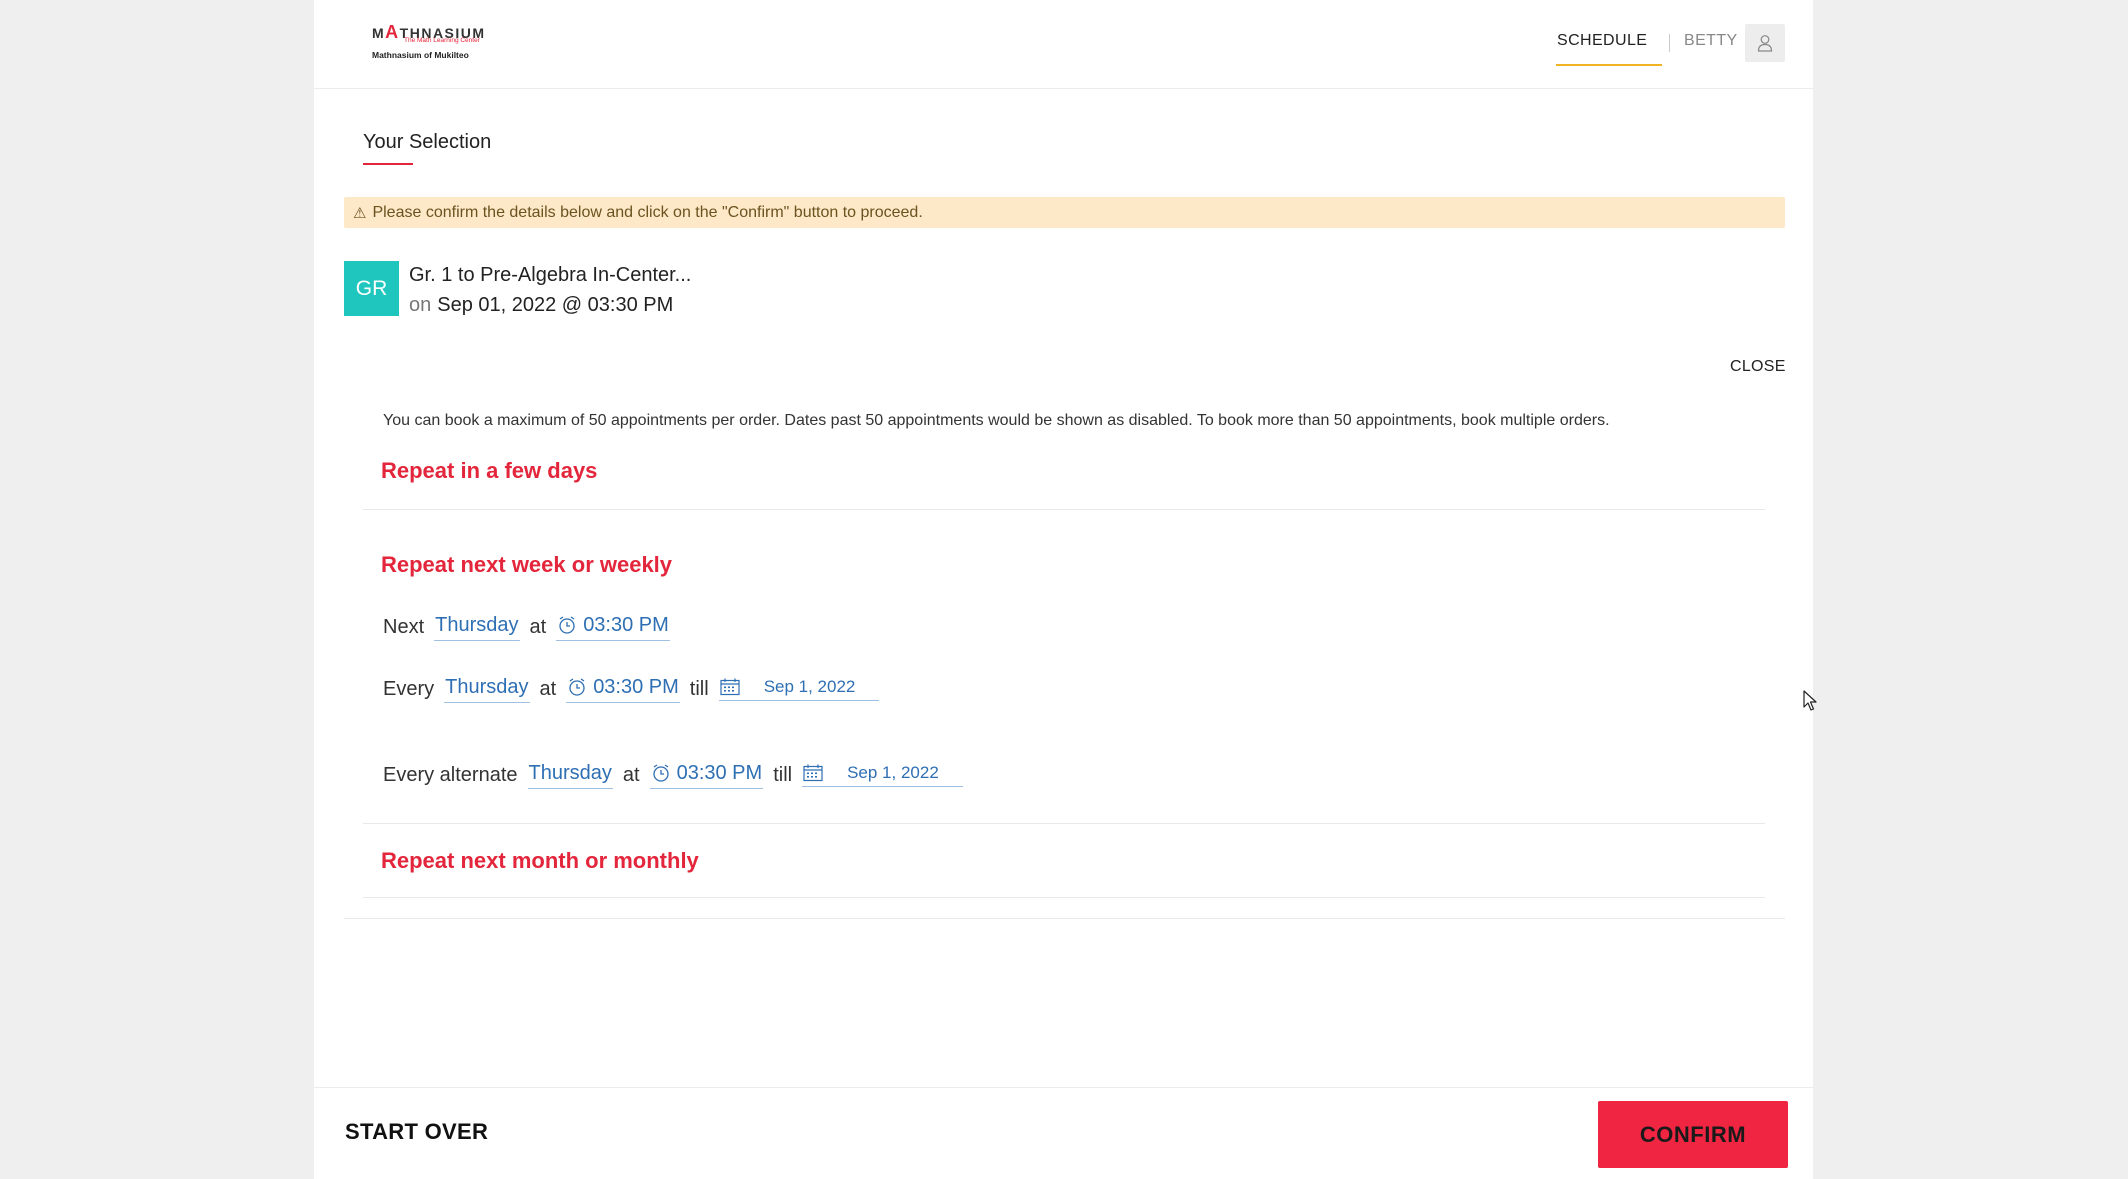 The image size is (2128, 1179). Describe the element at coordinates (809, 686) in the screenshot. I see `every-end-date-value: Sep 1, 2022` at that location.